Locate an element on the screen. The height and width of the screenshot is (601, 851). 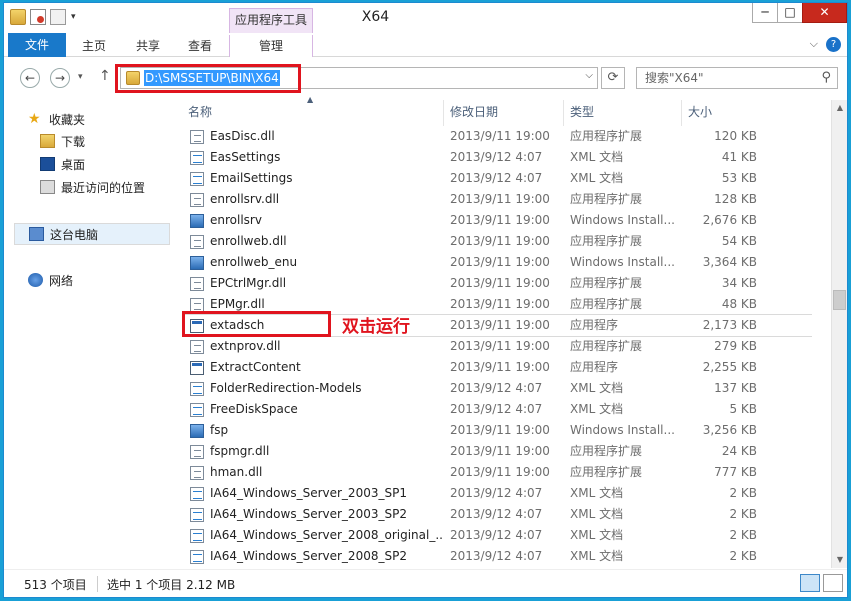
file-row: EasSettings 2013/9/12 4:07 XML 文档 41 KB is located at coordinates (497, 157).